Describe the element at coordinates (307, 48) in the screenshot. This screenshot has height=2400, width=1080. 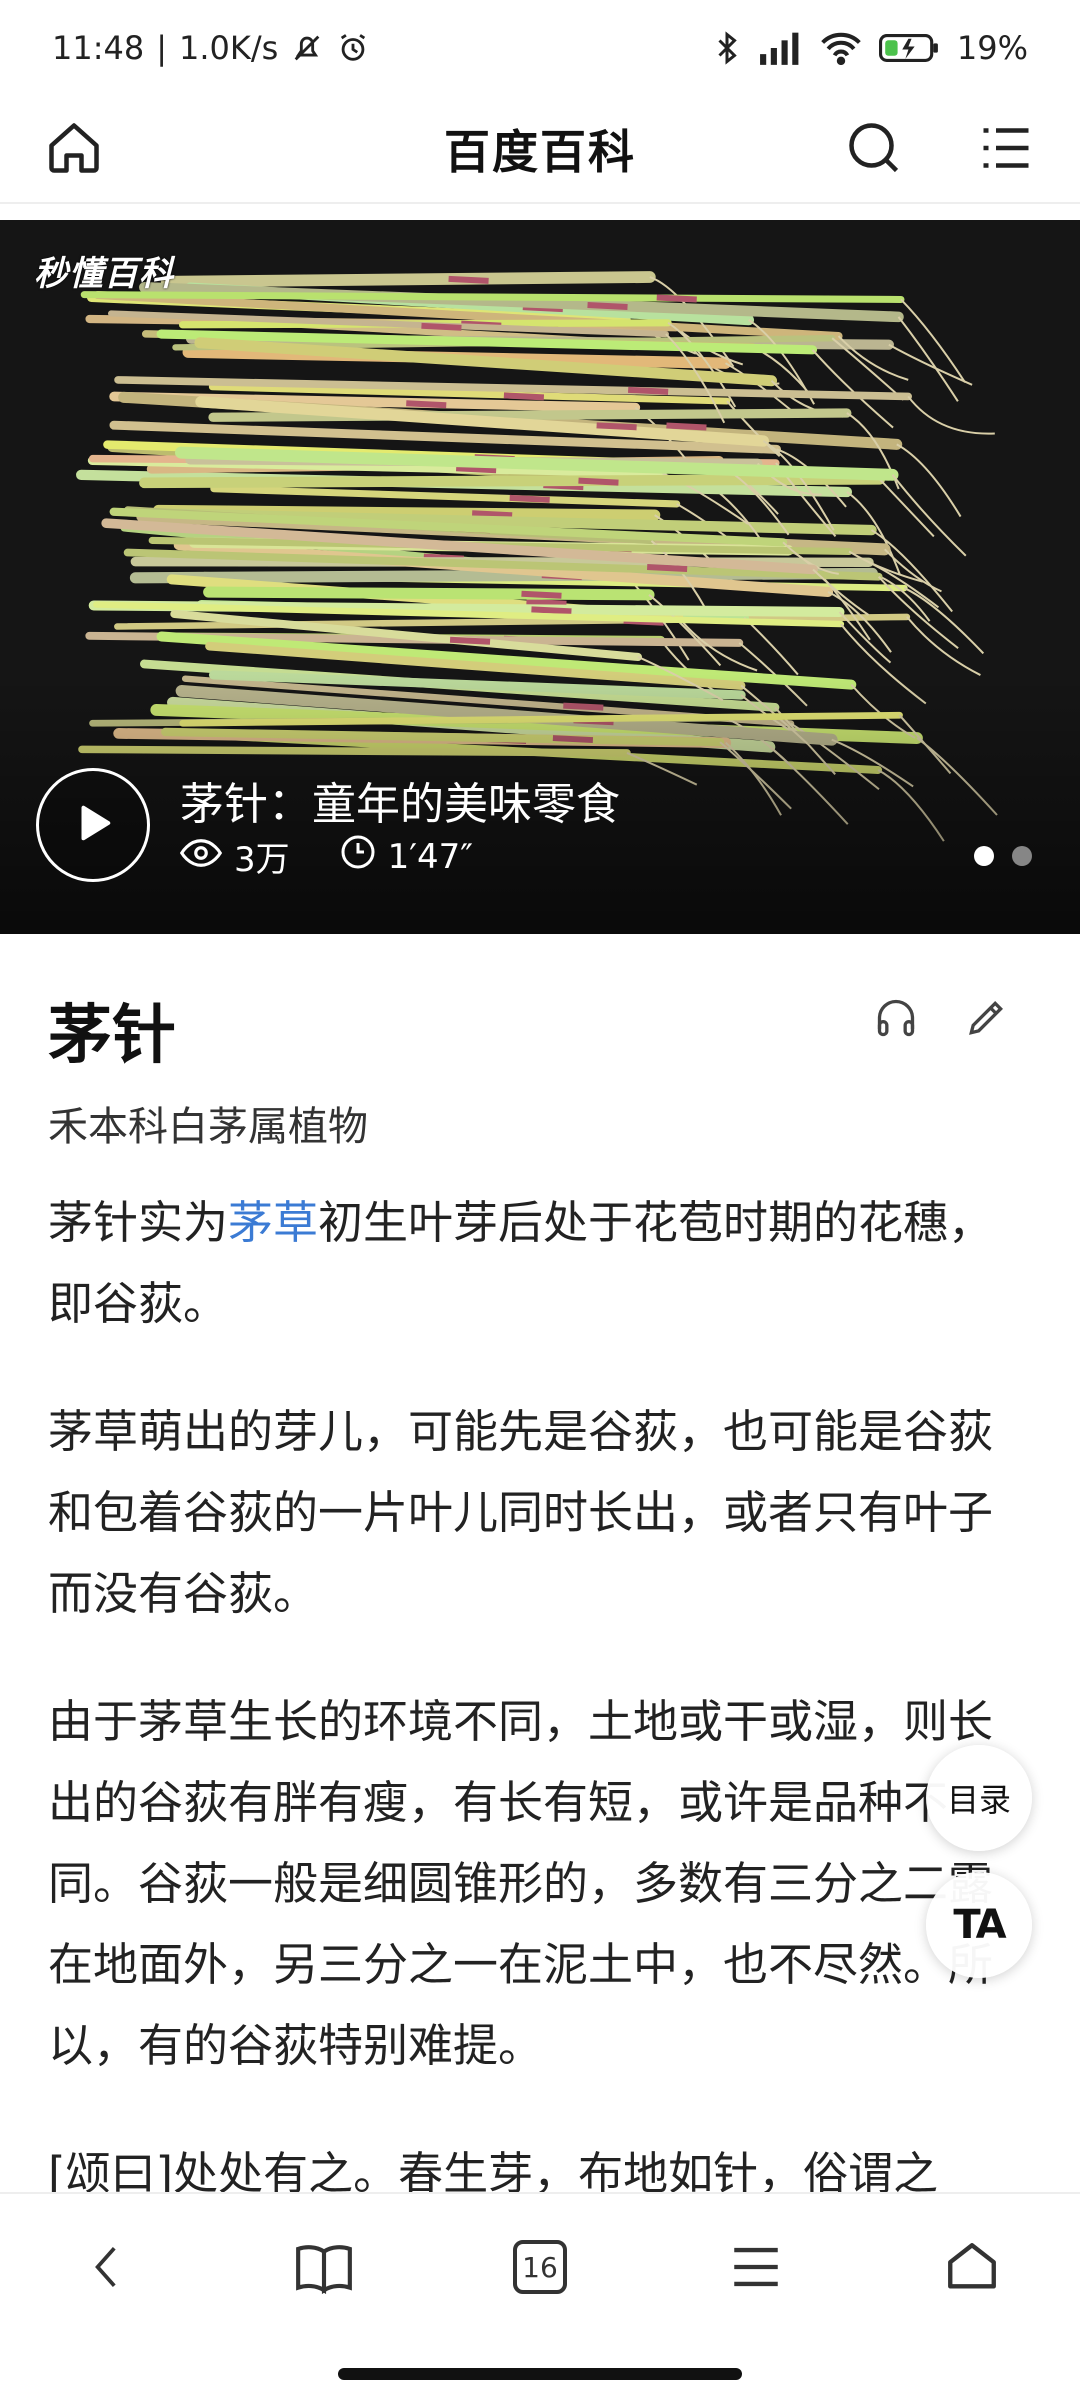
I see `mute-icon` at that location.